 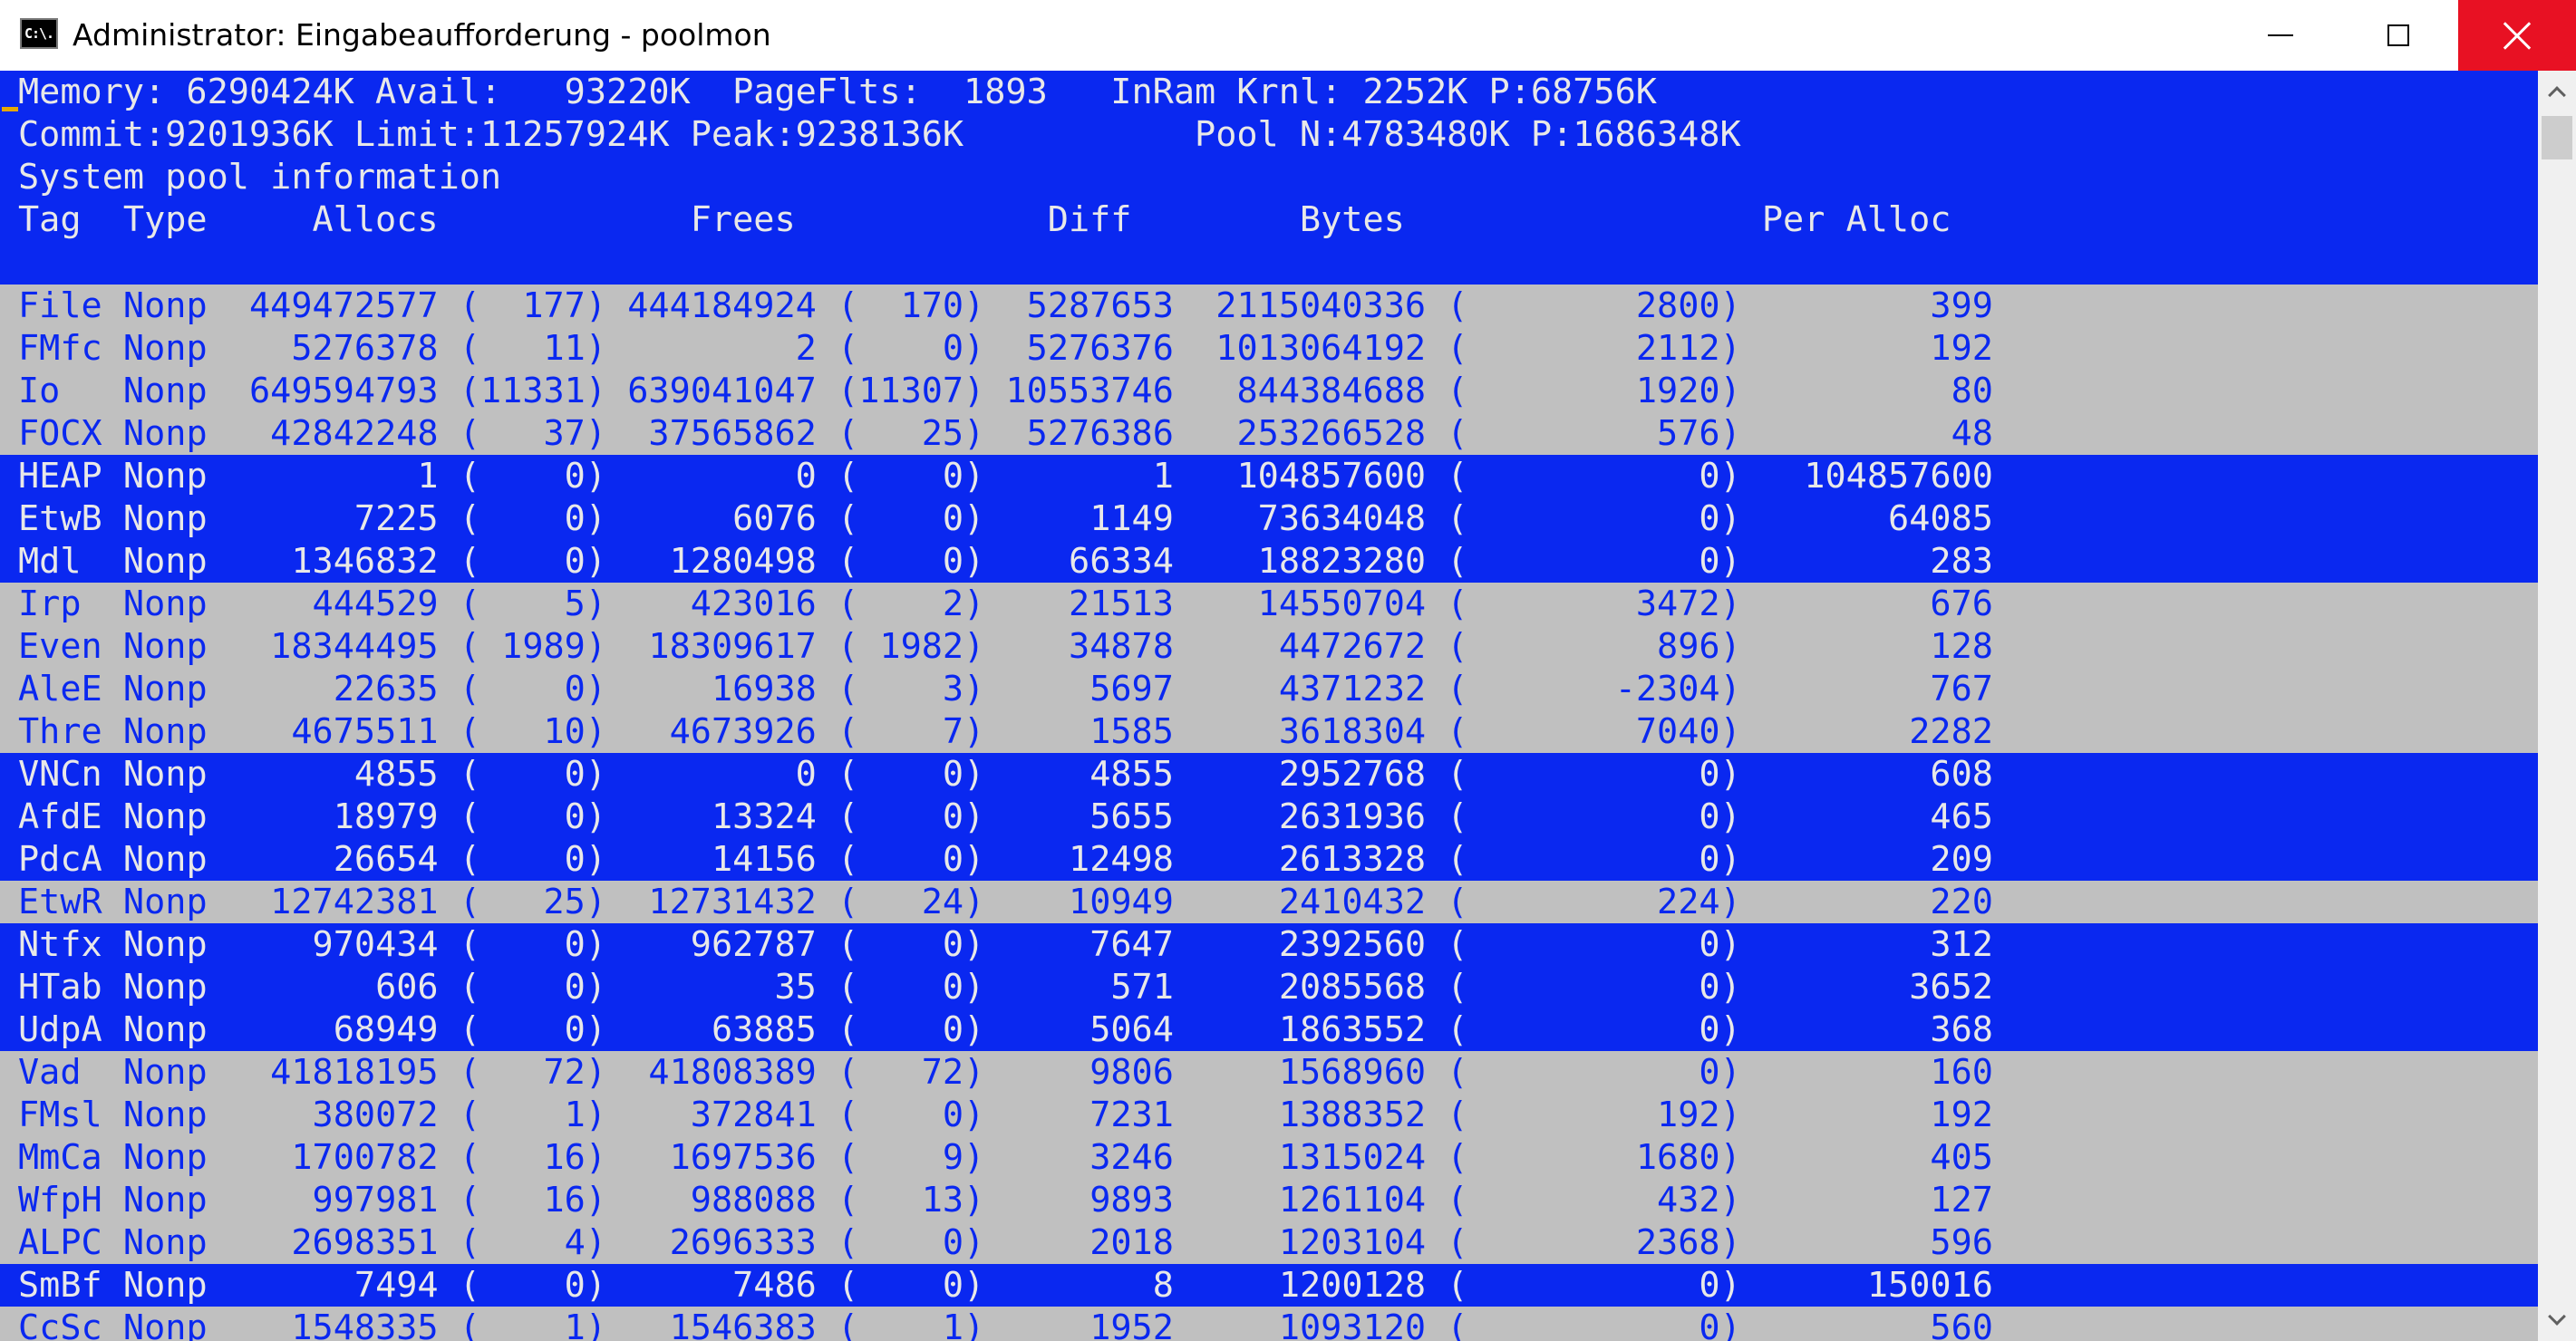 What do you see at coordinates (532, 1242) in the screenshot?
I see `allocs-delta-cell: 4` at bounding box center [532, 1242].